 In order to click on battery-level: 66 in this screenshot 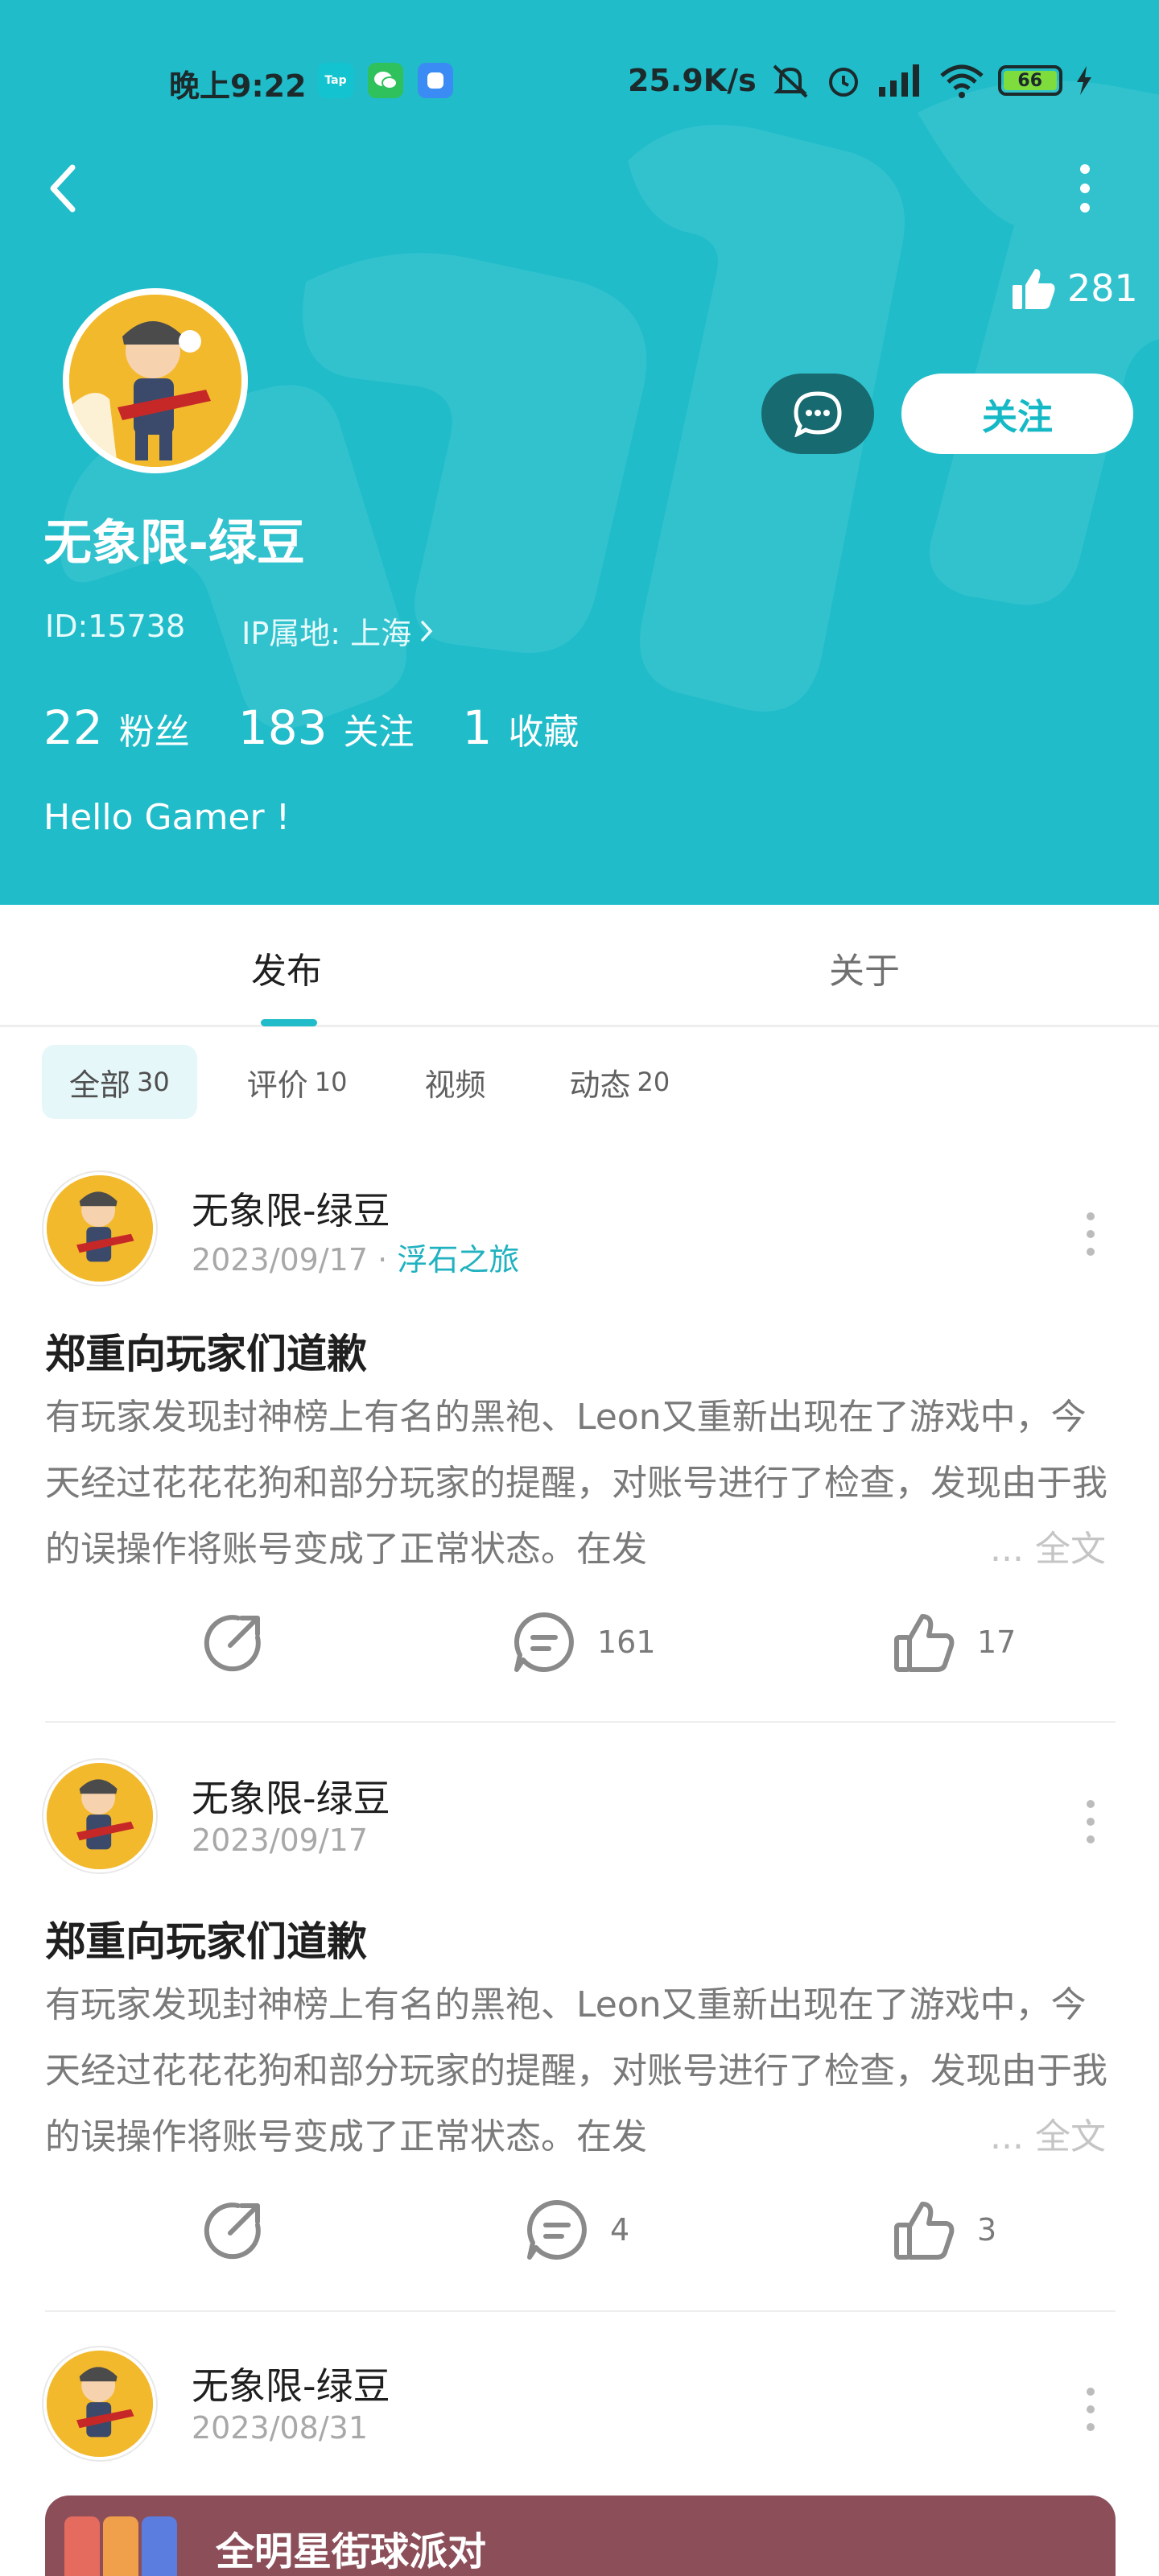, I will do `click(1030, 81)`.